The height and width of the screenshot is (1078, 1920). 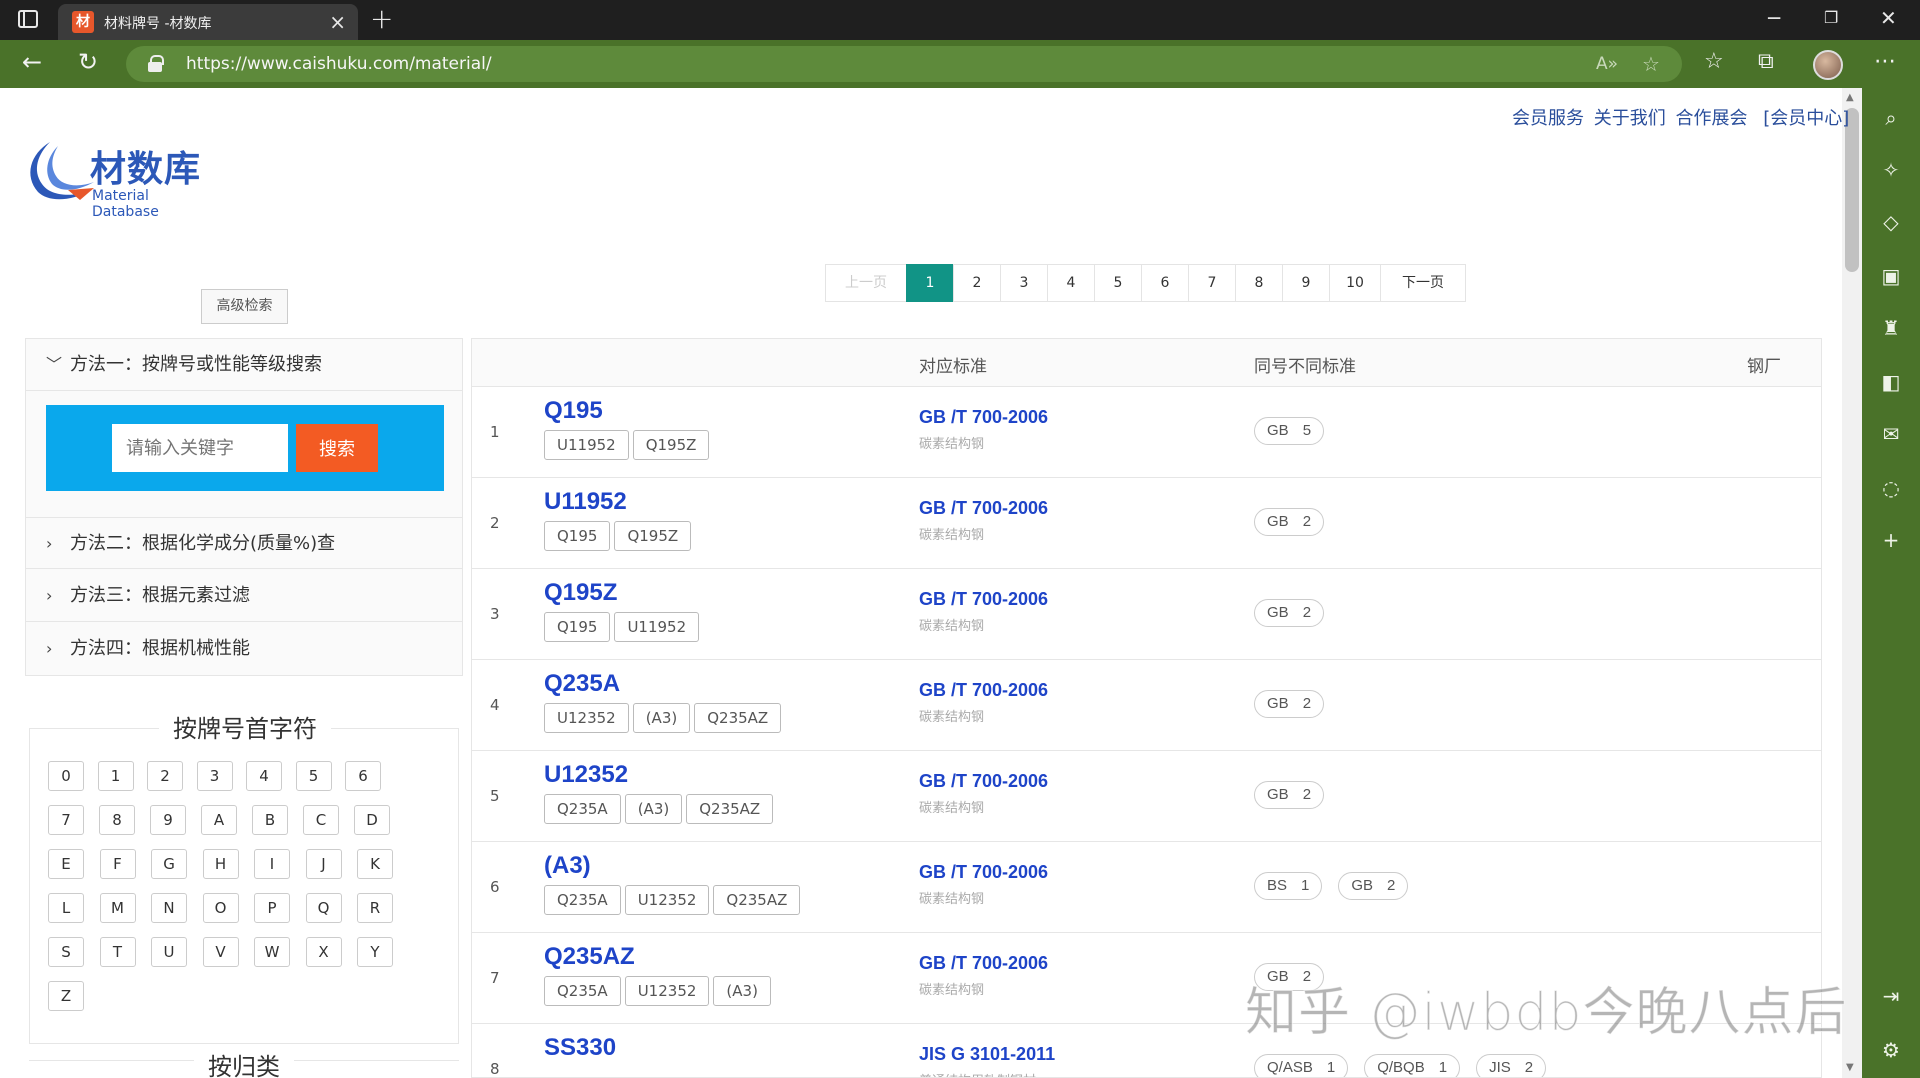 What do you see at coordinates (88, 62) in the screenshot?
I see `refresh-icon: ↻` at bounding box center [88, 62].